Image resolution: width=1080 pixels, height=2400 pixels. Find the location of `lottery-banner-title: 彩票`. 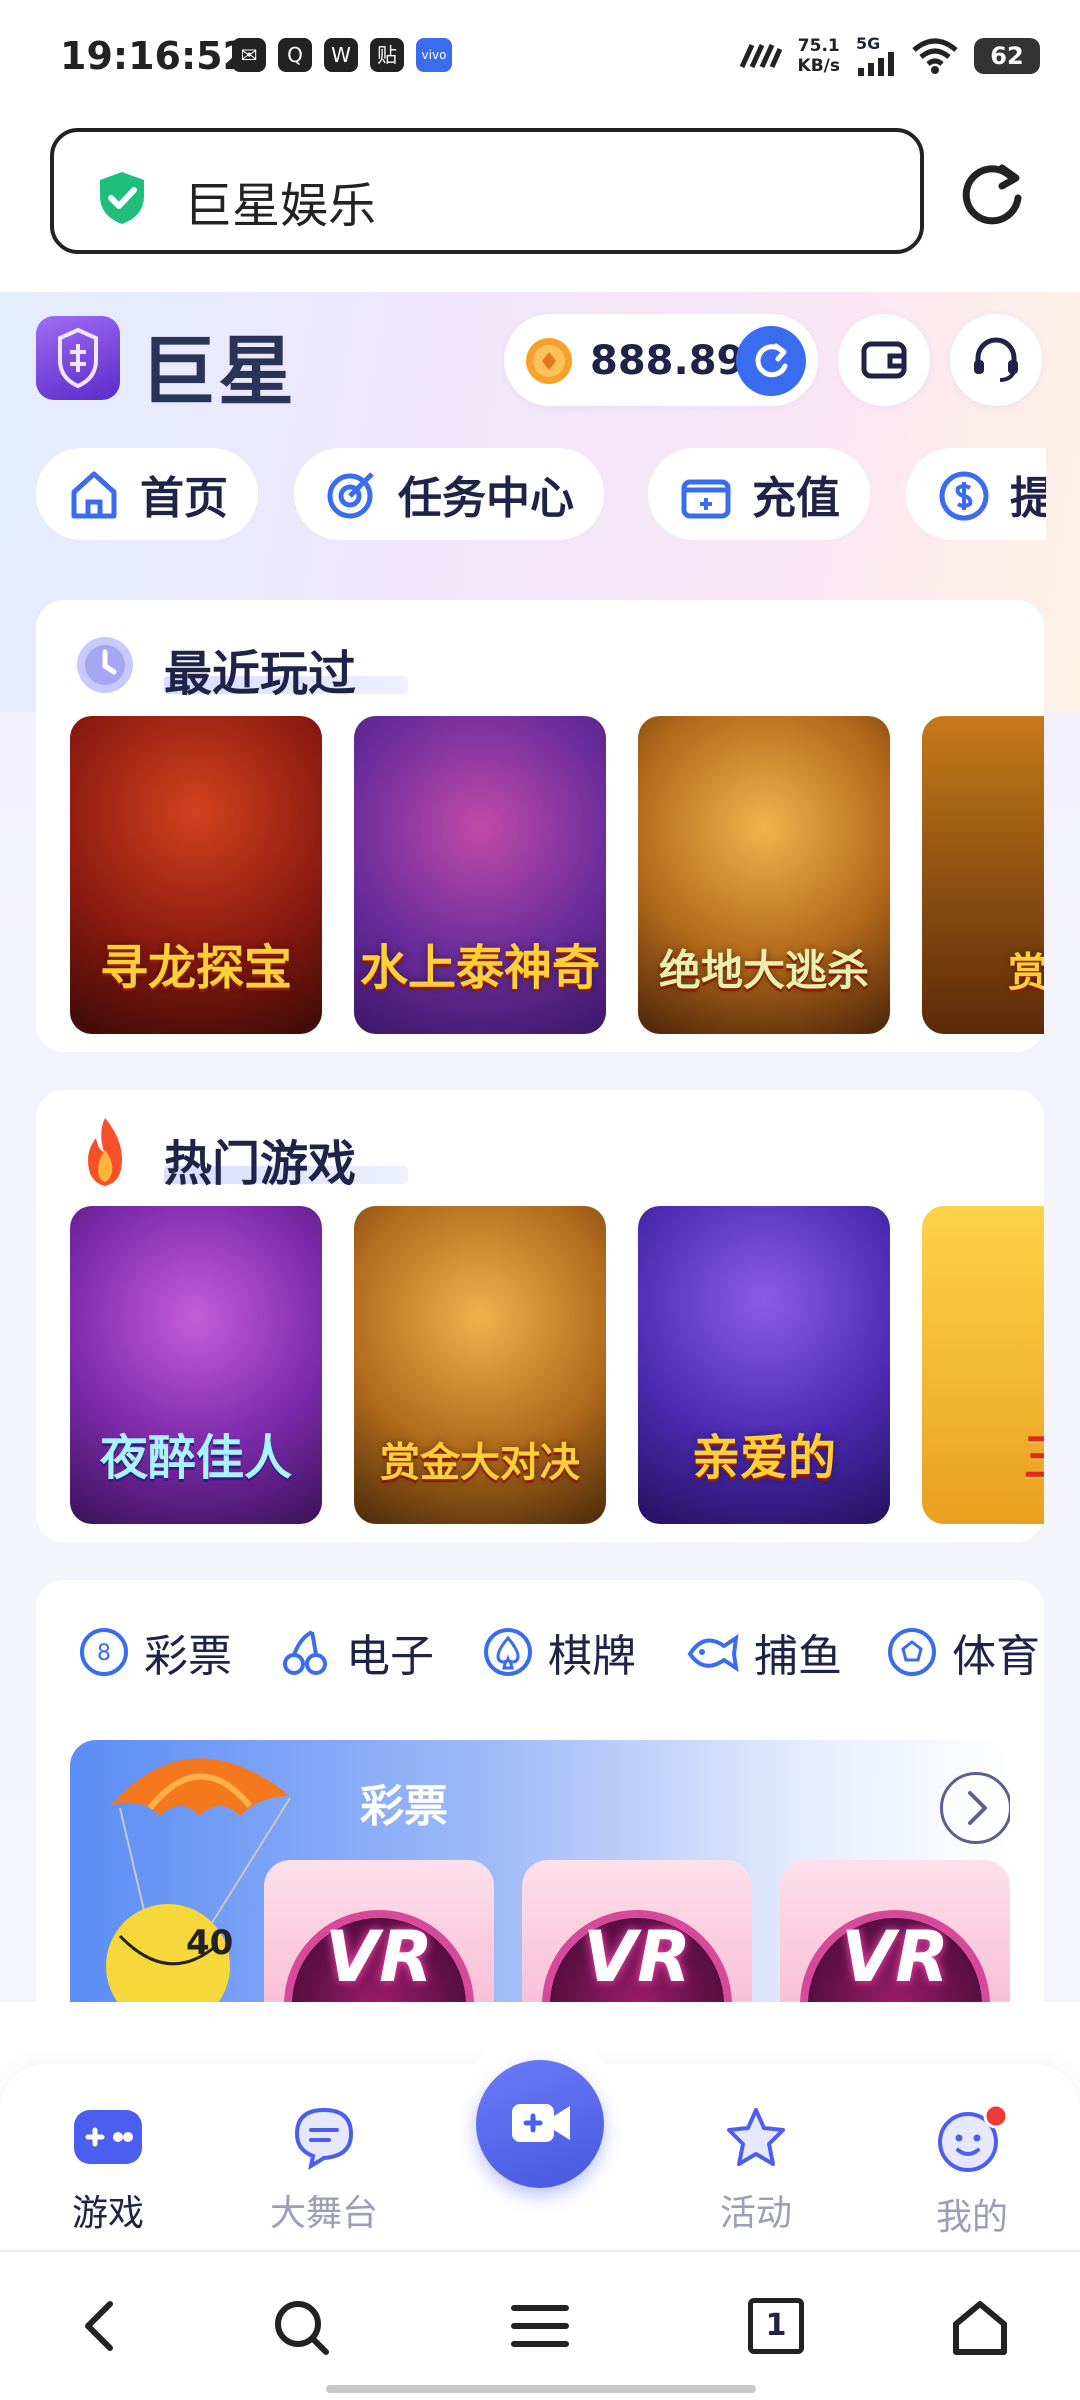

lottery-banner-title: 彩票 is located at coordinates (404, 1806).